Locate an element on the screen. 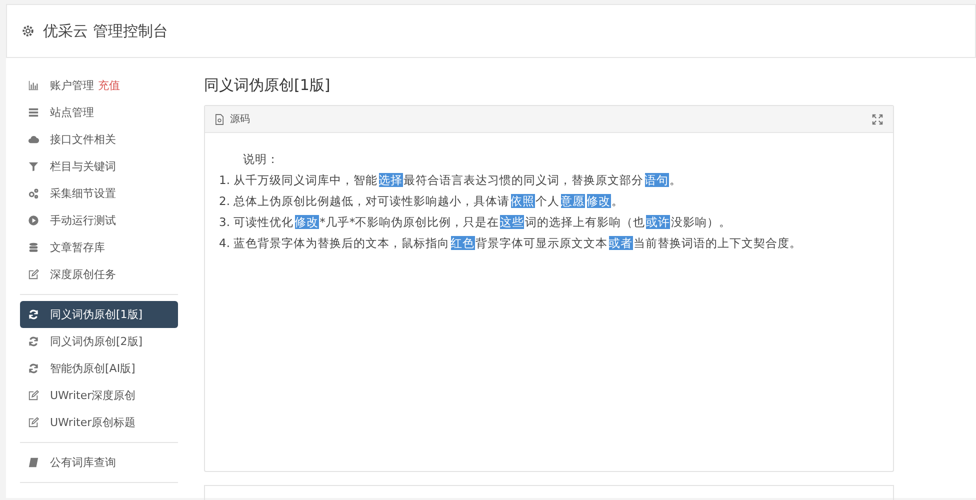 Image resolution: width=976 pixels, height=500 pixels. filter-icon is located at coordinates (33, 166).